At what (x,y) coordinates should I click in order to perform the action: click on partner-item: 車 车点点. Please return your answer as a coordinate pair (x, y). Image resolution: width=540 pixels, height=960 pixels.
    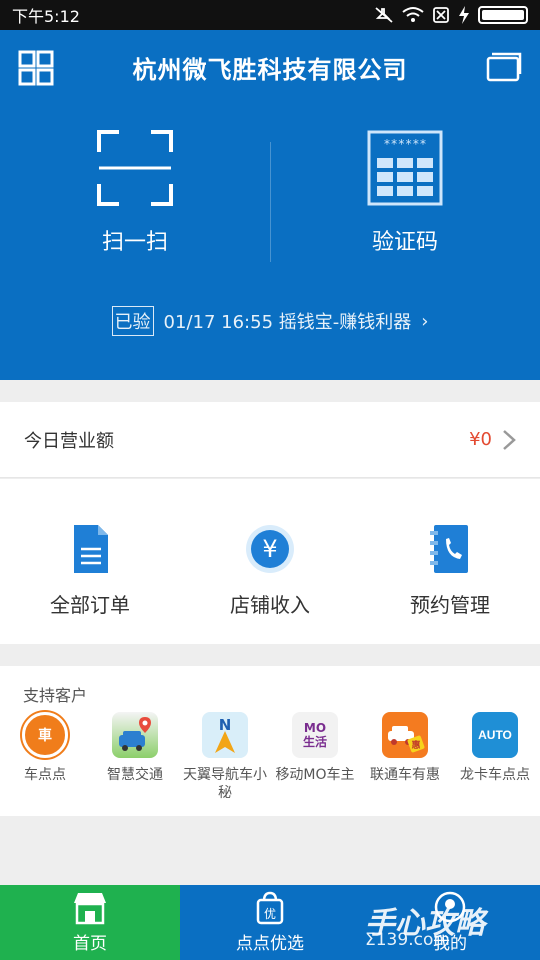
    Looking at the image, I should click on (45, 757).